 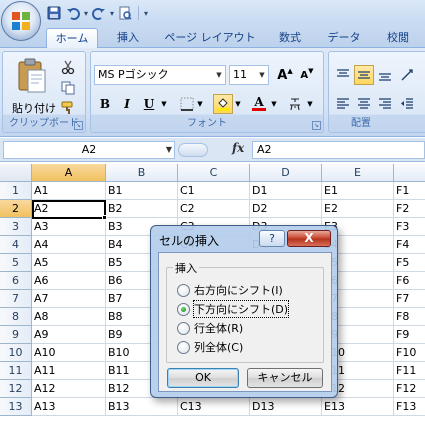 I want to click on format-painter-button, so click(x=68, y=108).